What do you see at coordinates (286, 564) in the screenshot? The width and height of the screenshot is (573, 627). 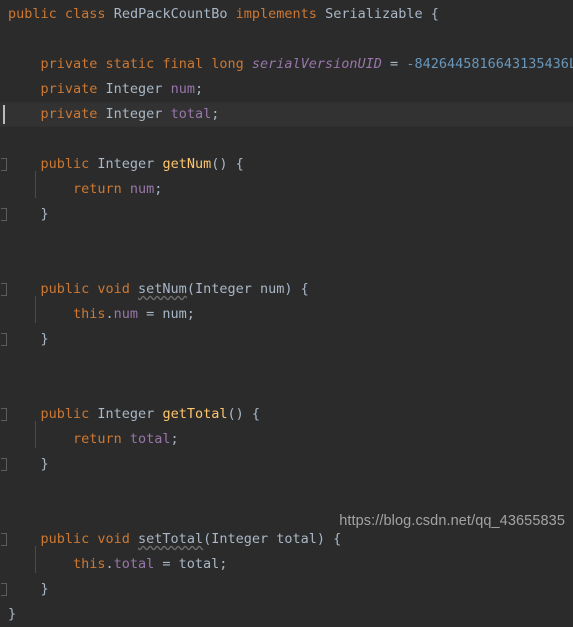 I see `code-line: this.total = total;` at bounding box center [286, 564].